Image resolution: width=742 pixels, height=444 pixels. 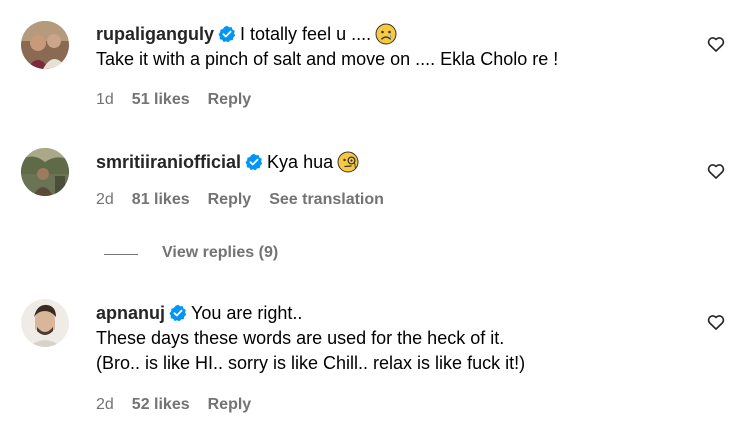 What do you see at coordinates (130, 313) in the screenshot?
I see `comment-username: apnanuj` at bounding box center [130, 313].